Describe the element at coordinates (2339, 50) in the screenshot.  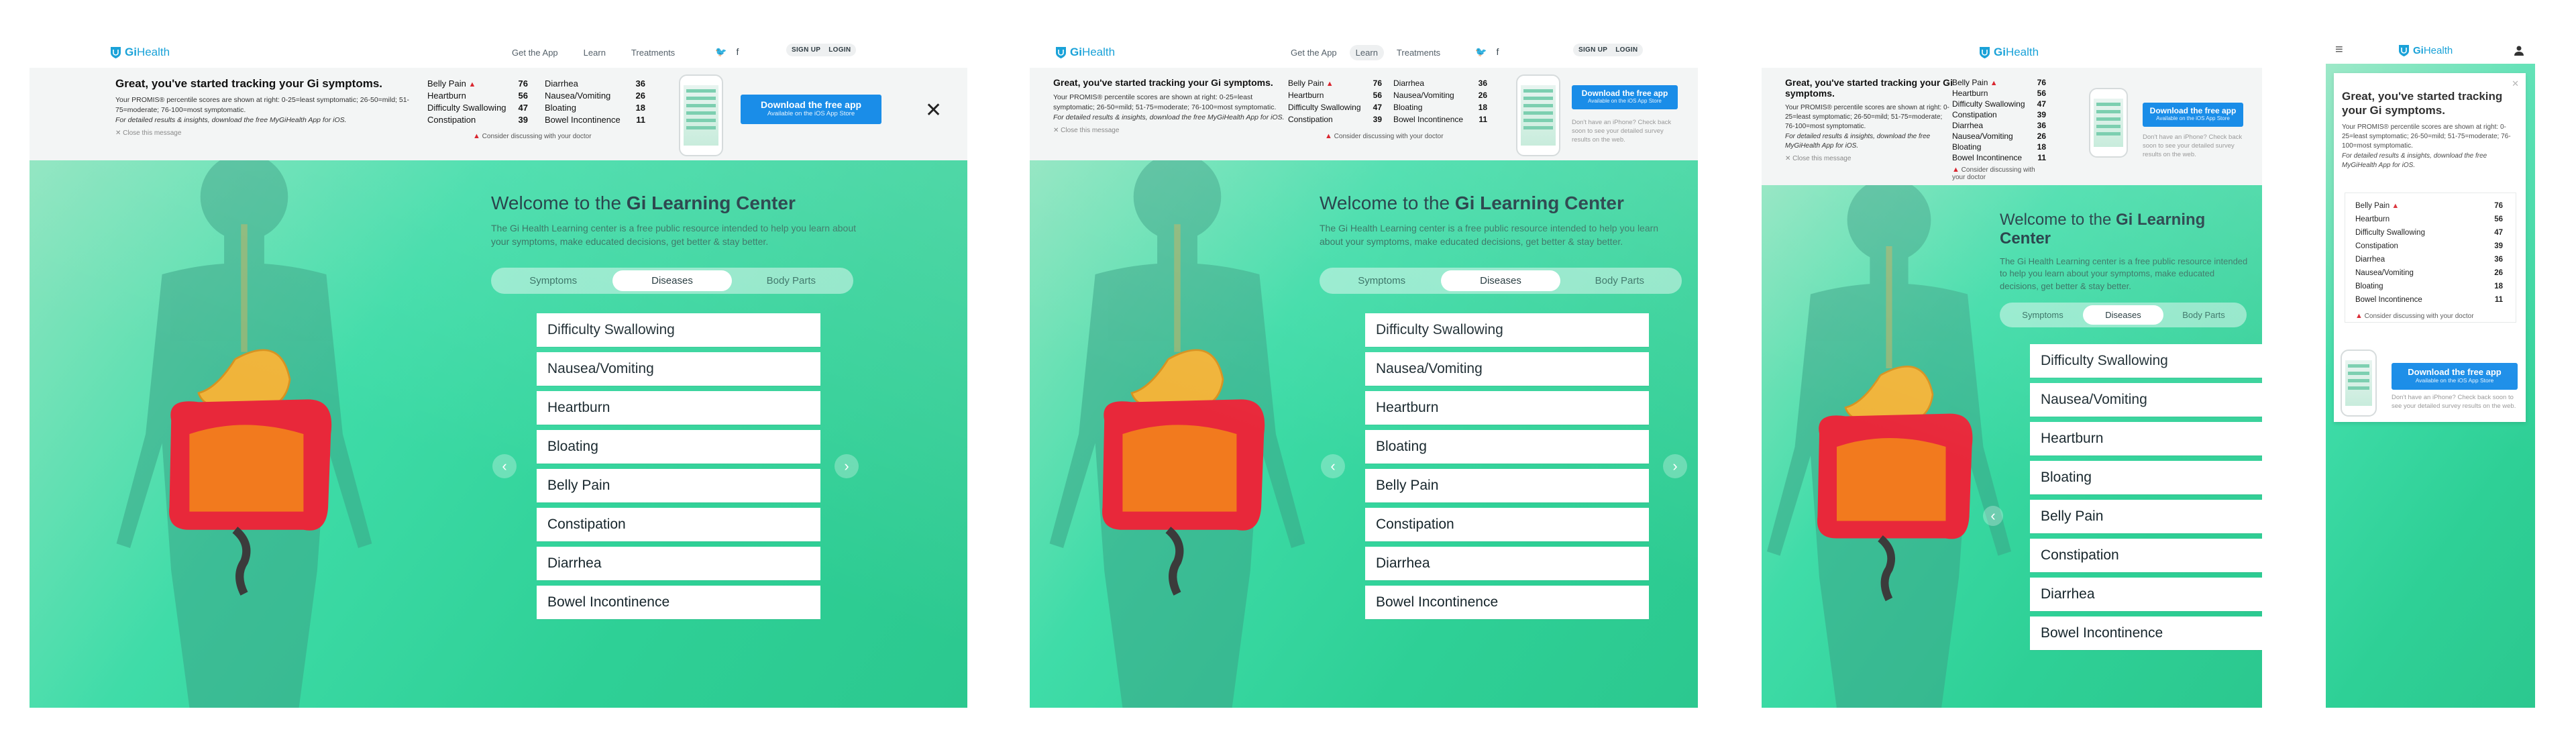
I see `hamburger-menu-icon: ≡` at that location.